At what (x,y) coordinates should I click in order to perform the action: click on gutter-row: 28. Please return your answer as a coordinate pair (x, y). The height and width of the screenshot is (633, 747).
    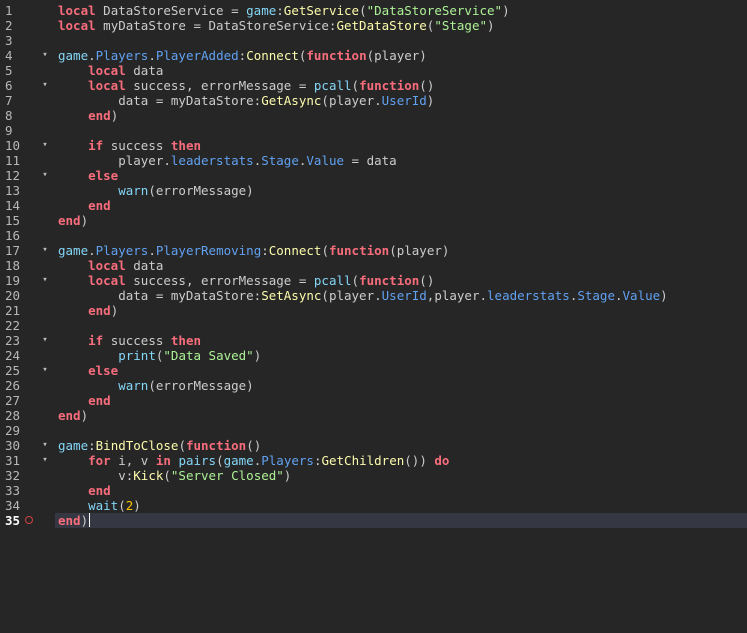
    Looking at the image, I should click on (27, 415).